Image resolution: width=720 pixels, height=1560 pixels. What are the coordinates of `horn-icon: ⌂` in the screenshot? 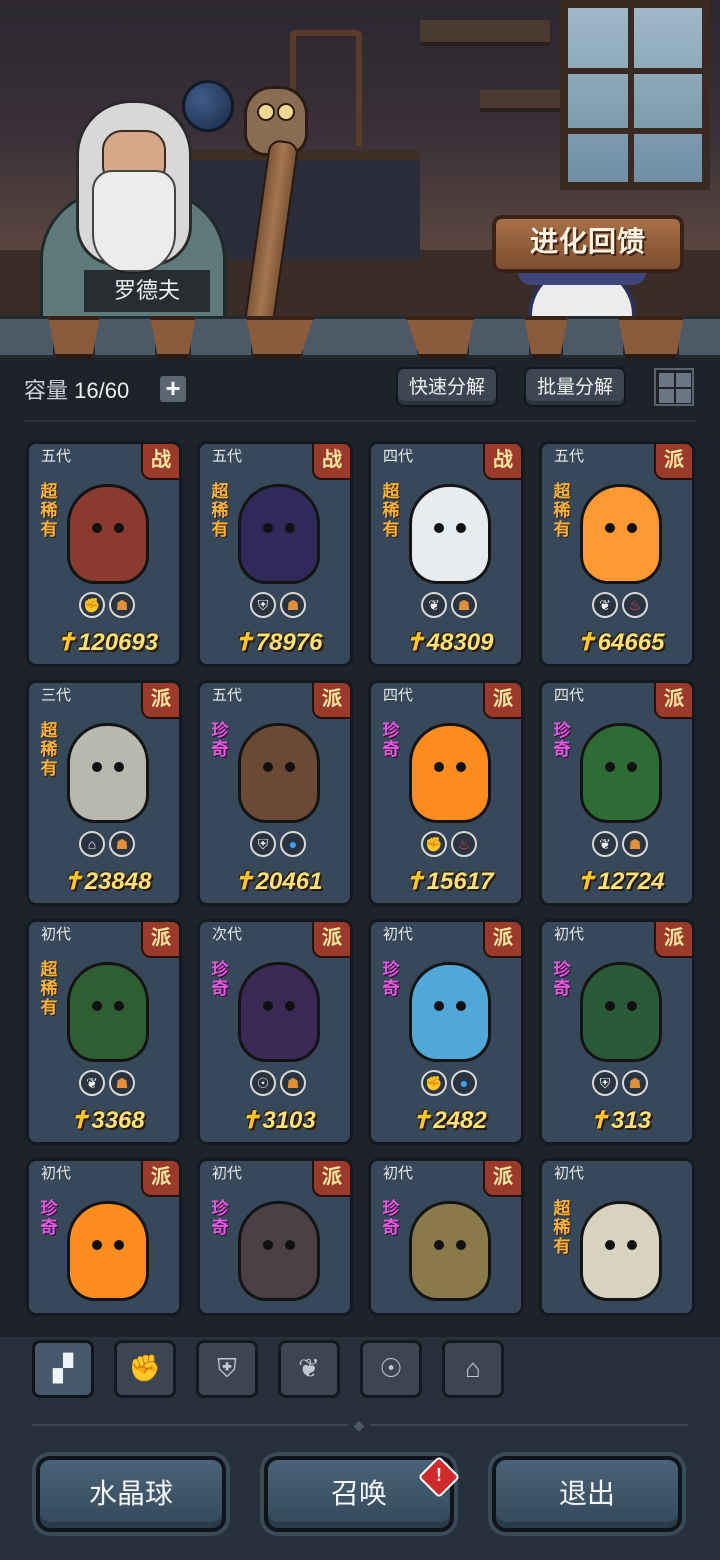 It's located at (92, 844).